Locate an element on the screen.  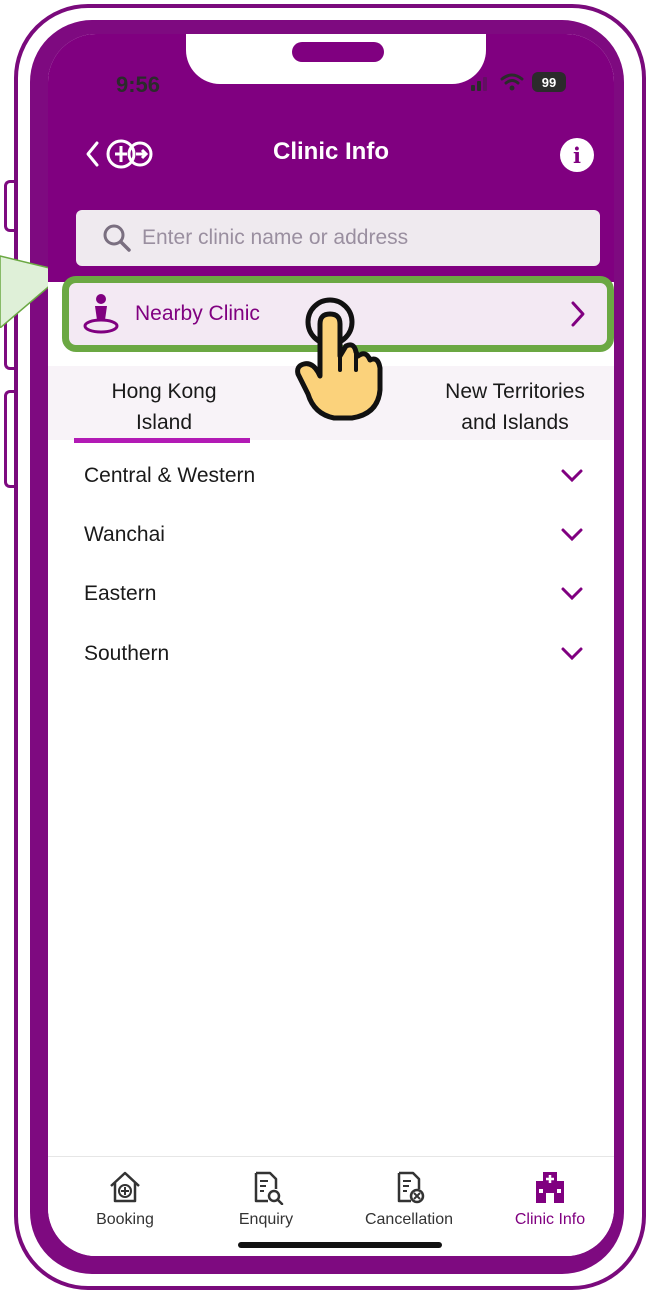
district-row: Central & Western is located at coordinates (334, 476).